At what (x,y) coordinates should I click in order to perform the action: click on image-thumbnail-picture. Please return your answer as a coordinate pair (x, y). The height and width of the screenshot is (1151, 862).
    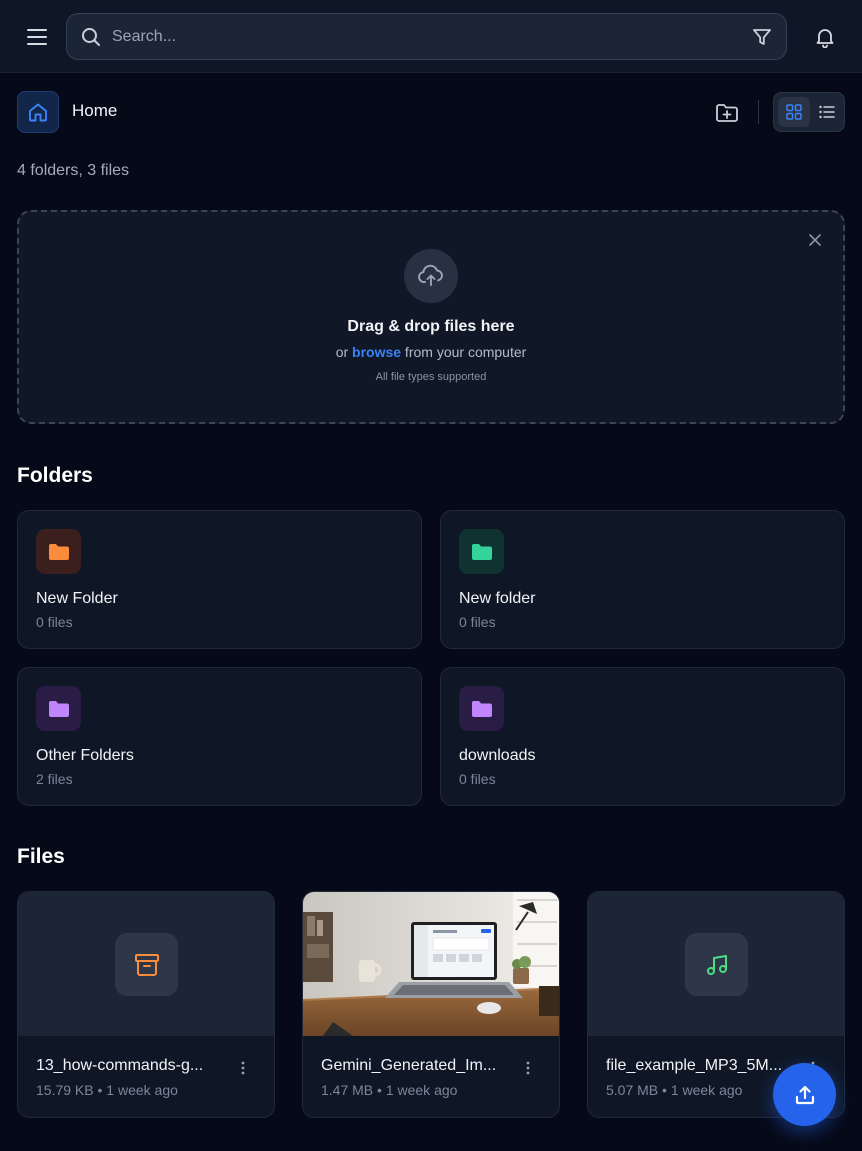
    Looking at the image, I should click on (431, 964).